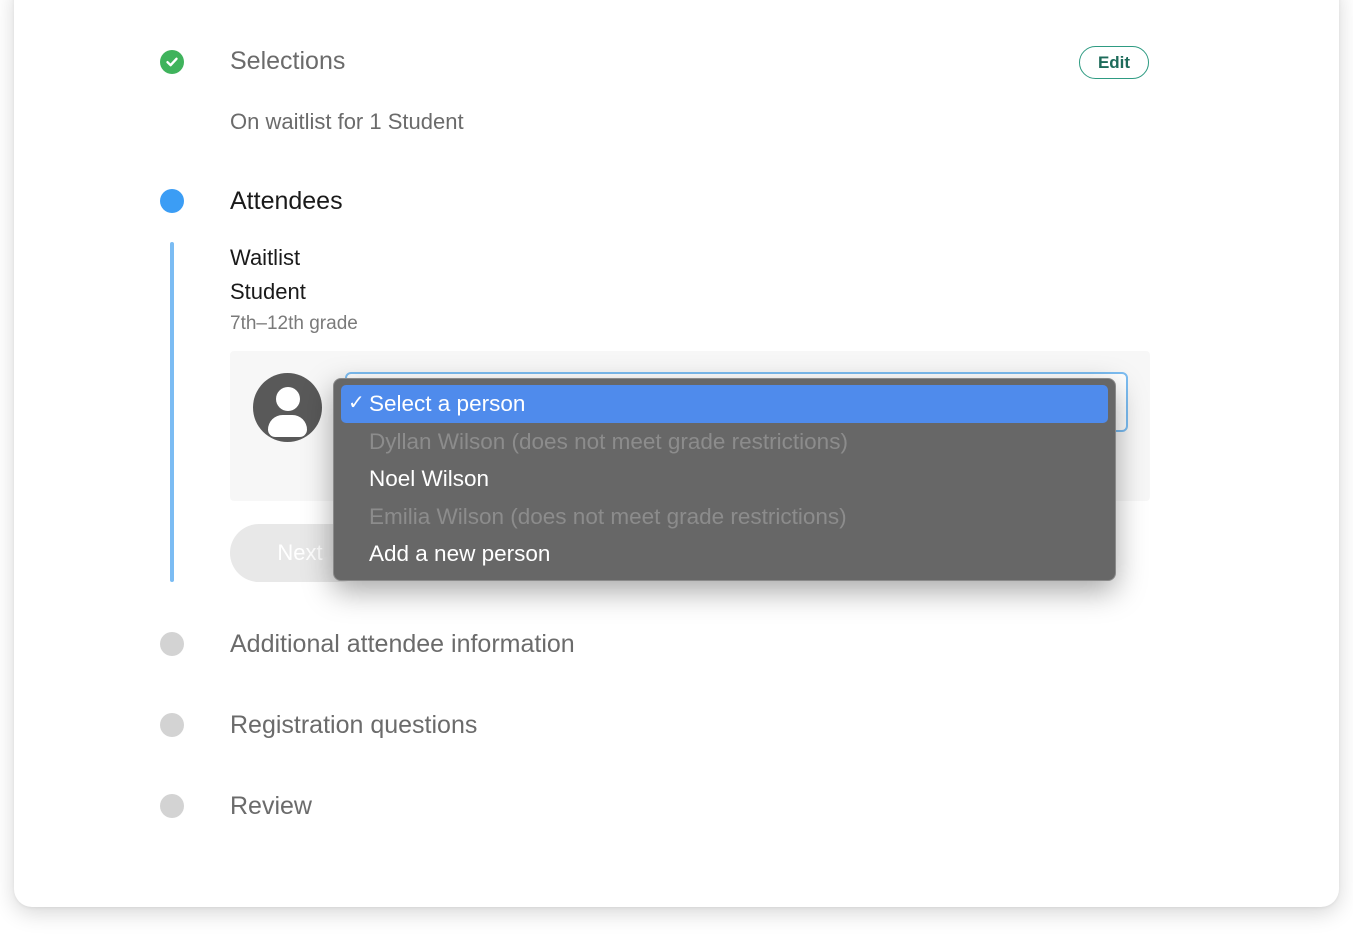 This screenshot has width=1353, height=945. I want to click on avatar-body, so click(287, 426).